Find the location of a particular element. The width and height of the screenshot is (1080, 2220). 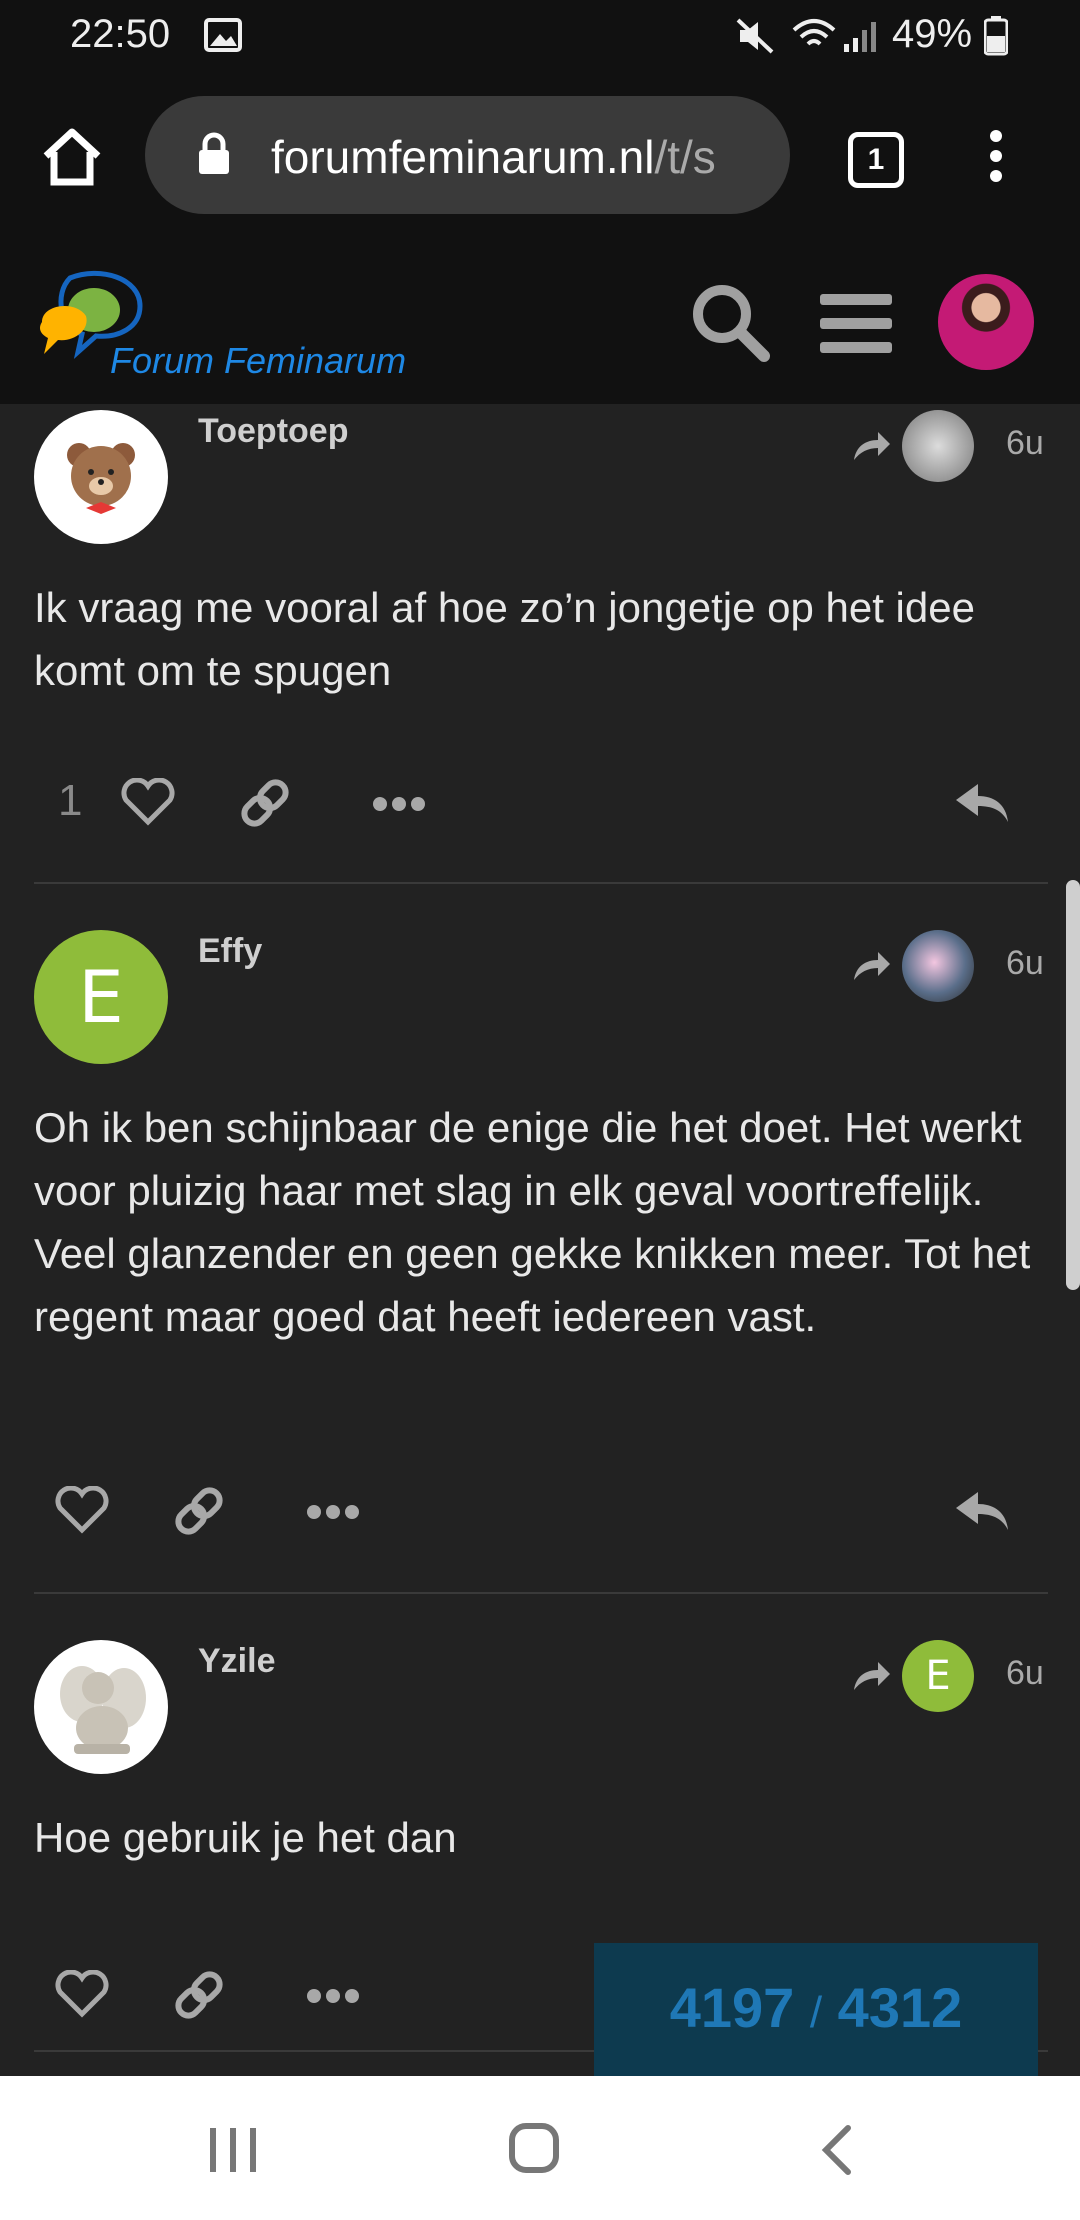

recent-apps-icon is located at coordinates (233, 2150).